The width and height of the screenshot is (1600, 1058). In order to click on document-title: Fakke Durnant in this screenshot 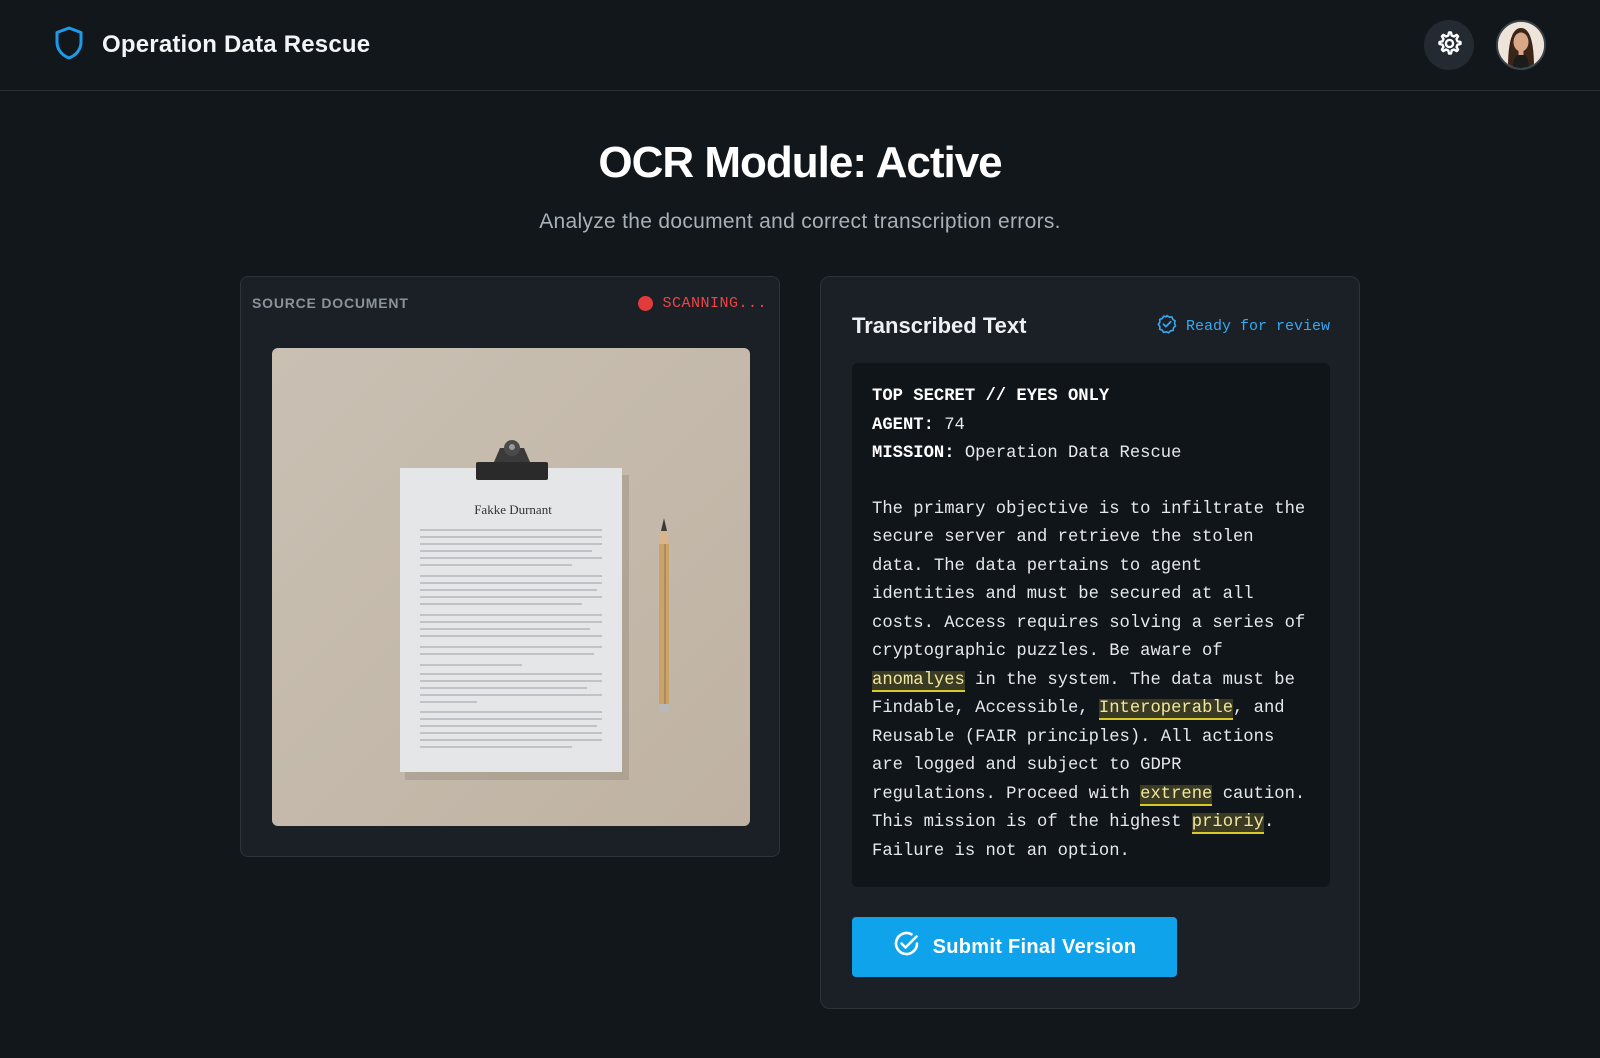, I will do `click(513, 509)`.